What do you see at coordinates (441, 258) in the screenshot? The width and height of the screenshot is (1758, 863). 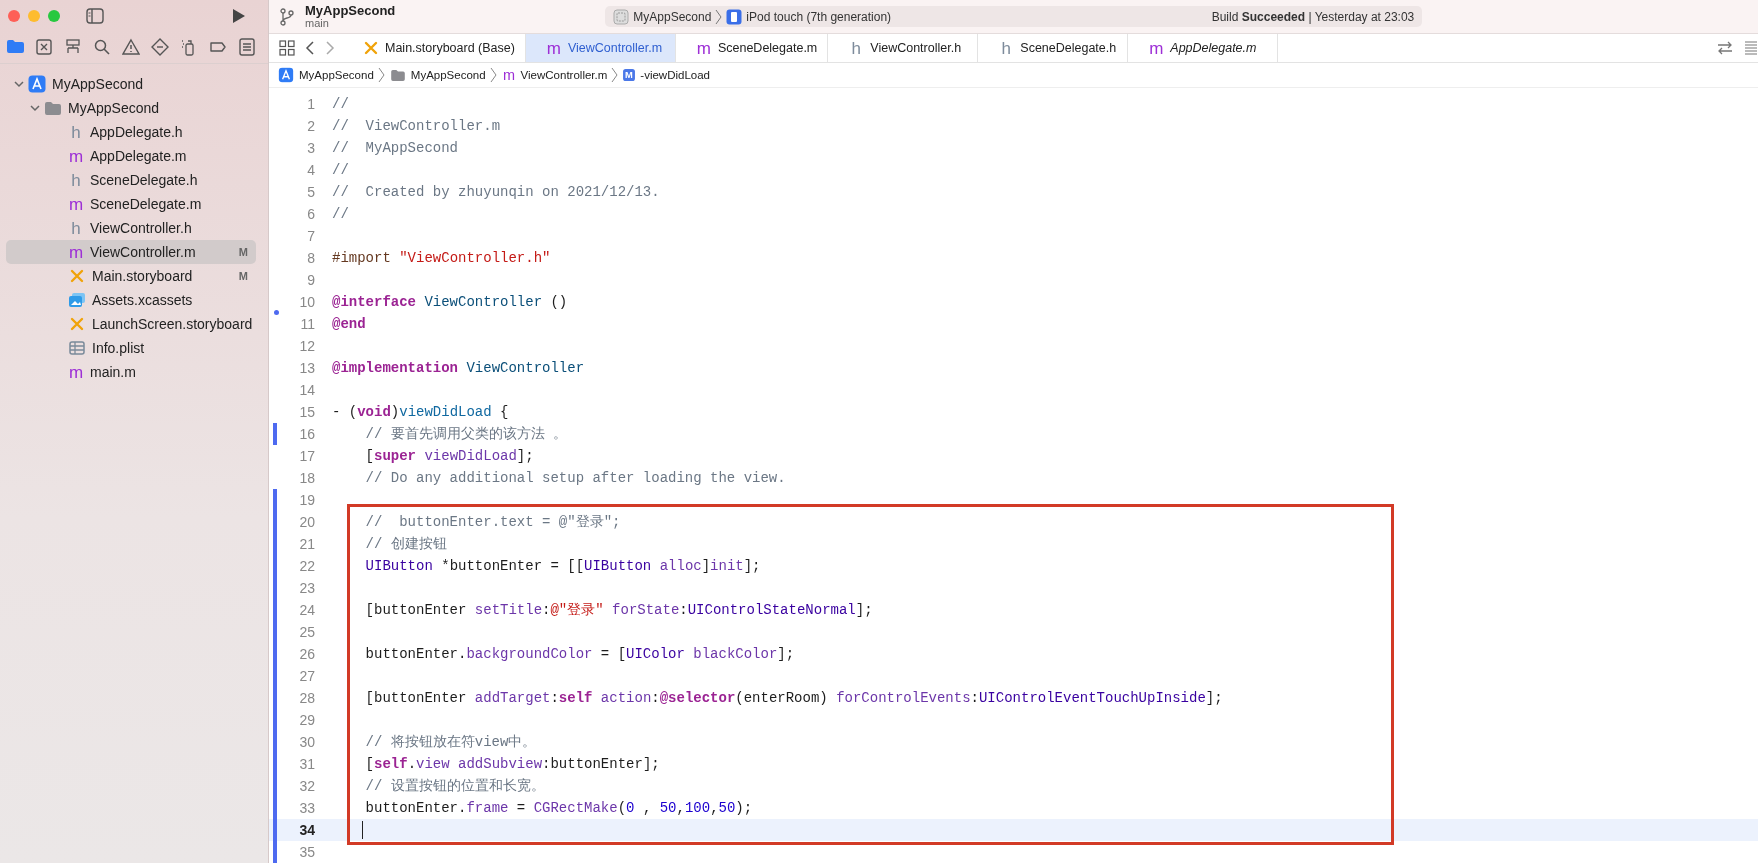 I see `code-line: #import "ViewController.h"` at bounding box center [441, 258].